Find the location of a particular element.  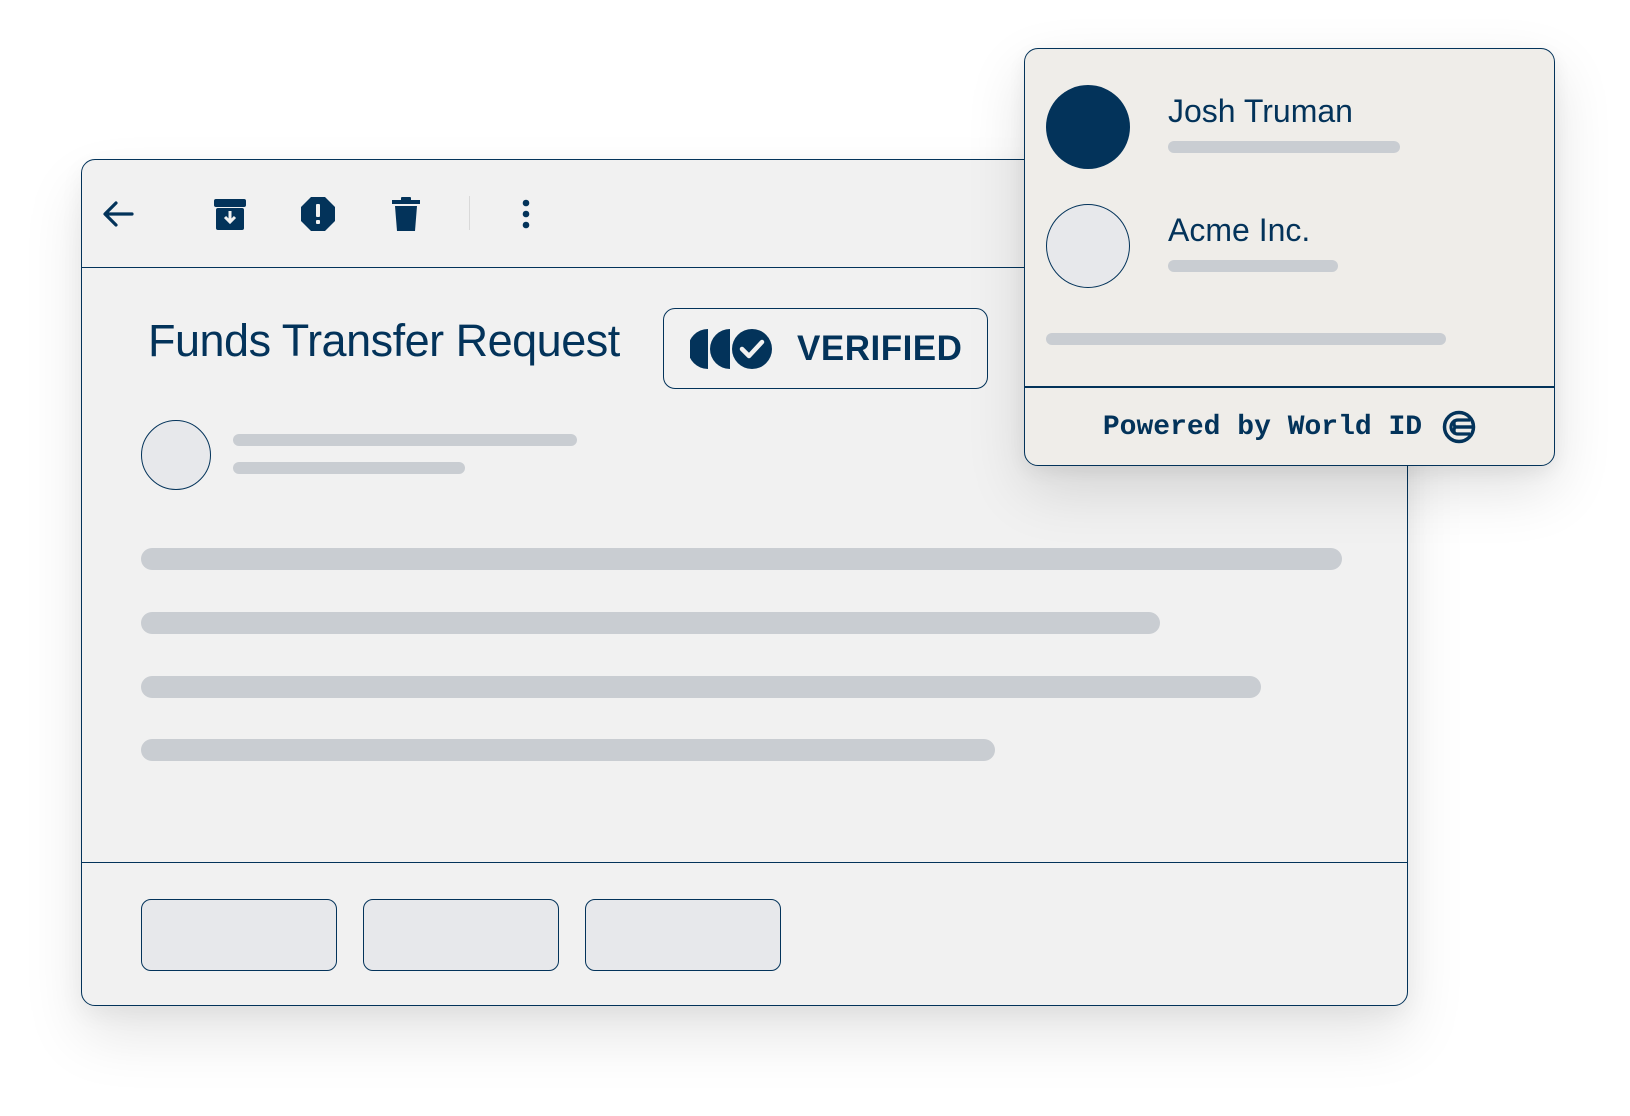

verified-badge: VERIFIED is located at coordinates (825, 348).